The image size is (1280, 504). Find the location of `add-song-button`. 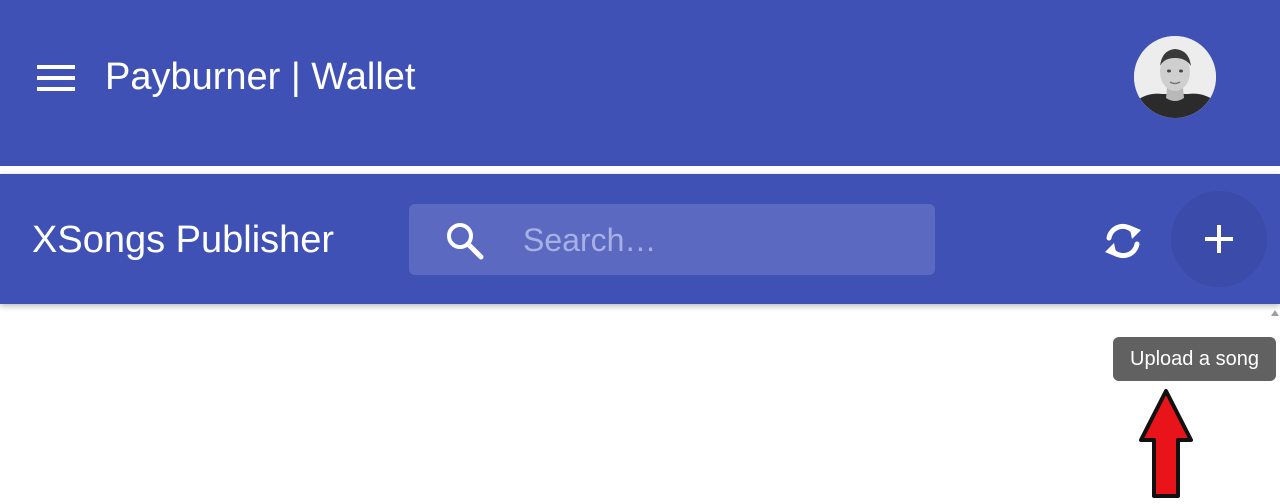

add-song-button is located at coordinates (1219, 239).